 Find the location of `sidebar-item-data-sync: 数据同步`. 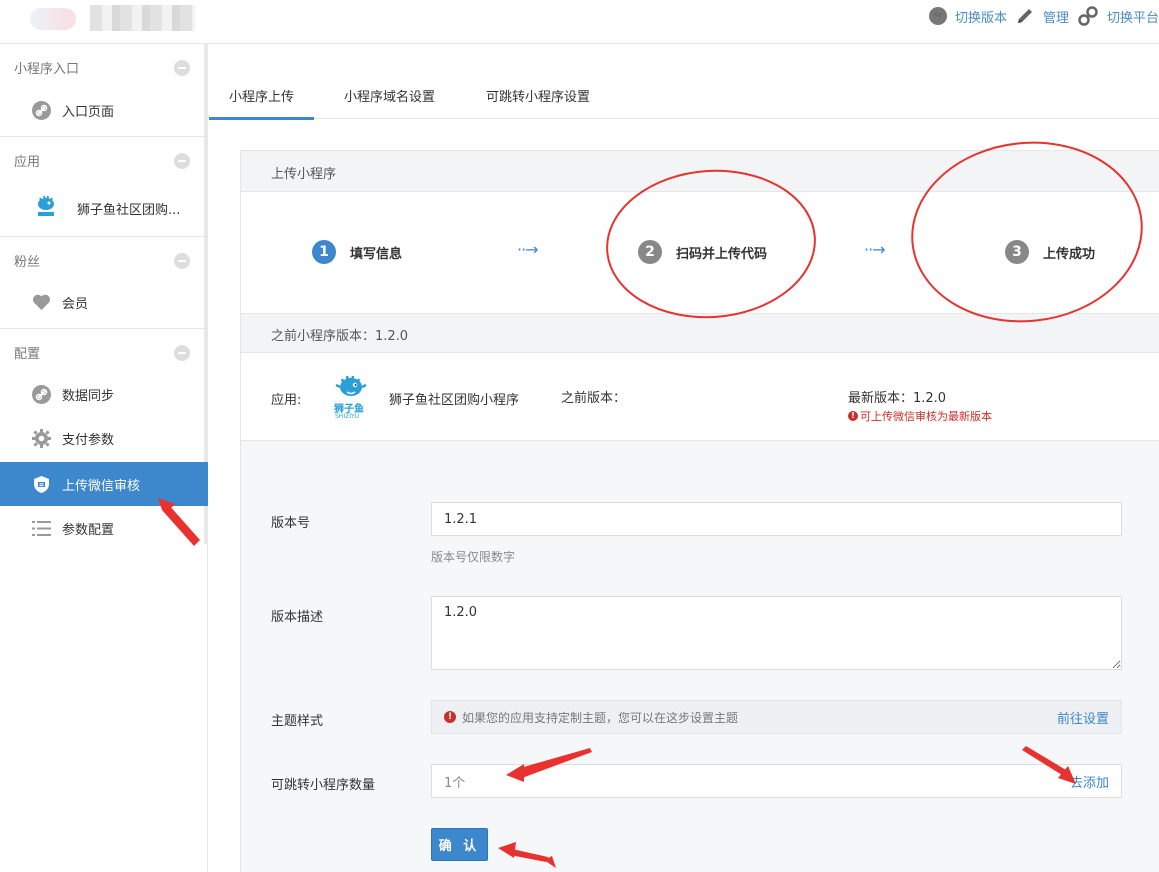

sidebar-item-data-sync: 数据同步 is located at coordinates (104, 394).